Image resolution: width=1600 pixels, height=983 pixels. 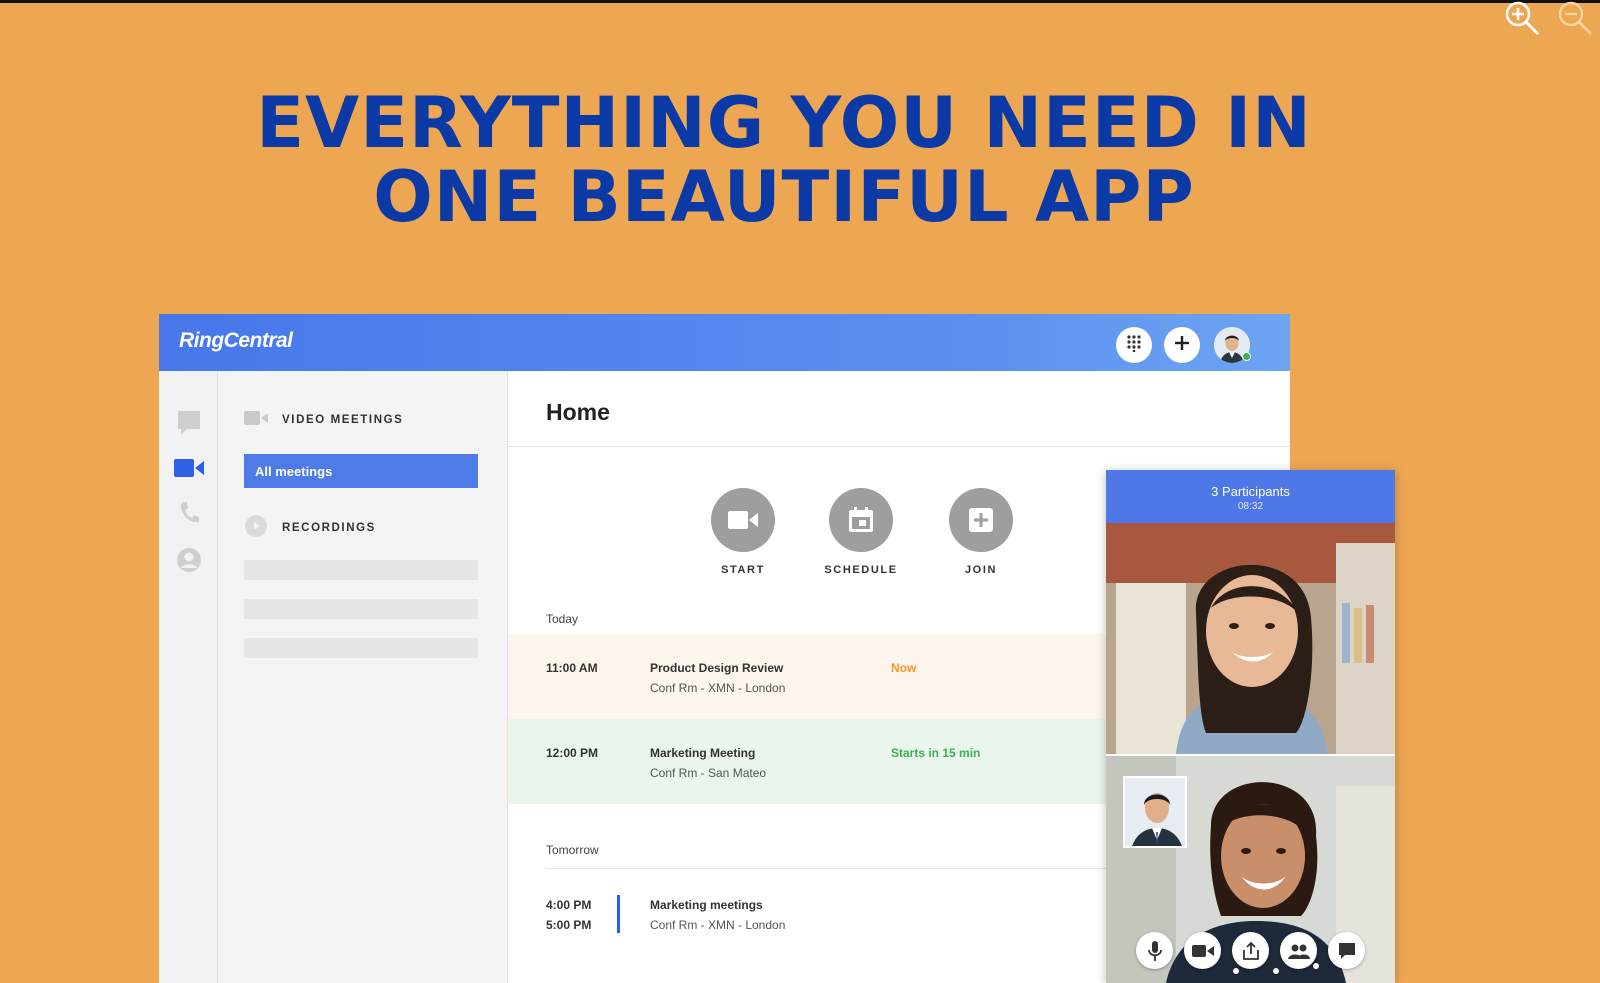 I want to click on meeting-time: 11:00 AM, so click(x=572, y=668).